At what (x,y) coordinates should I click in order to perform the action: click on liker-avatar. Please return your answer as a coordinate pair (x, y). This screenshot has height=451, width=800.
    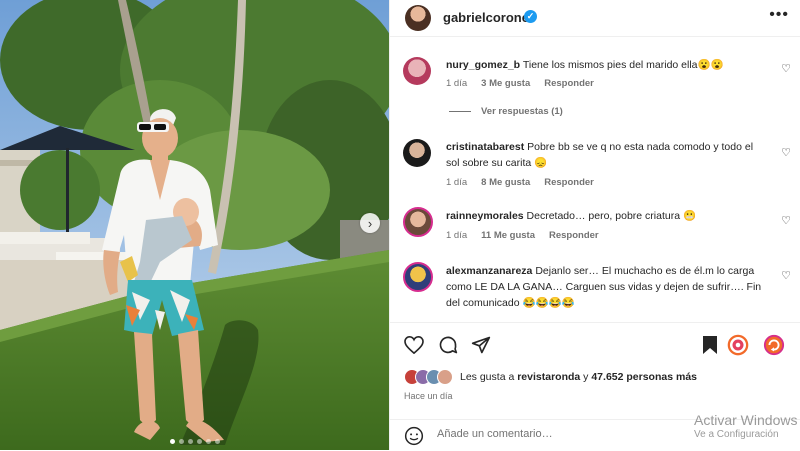
    Looking at the image, I should click on (445, 377).